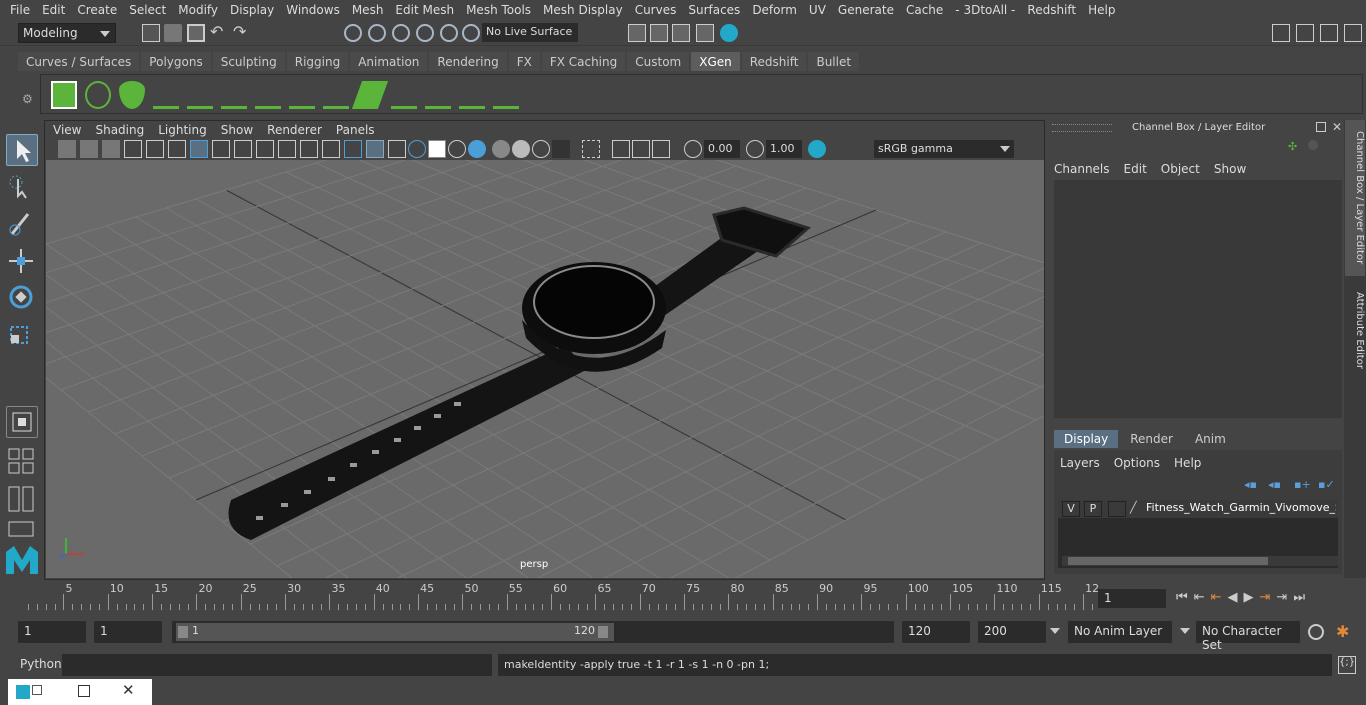  I want to click on select-tool-icon, so click(22, 150).